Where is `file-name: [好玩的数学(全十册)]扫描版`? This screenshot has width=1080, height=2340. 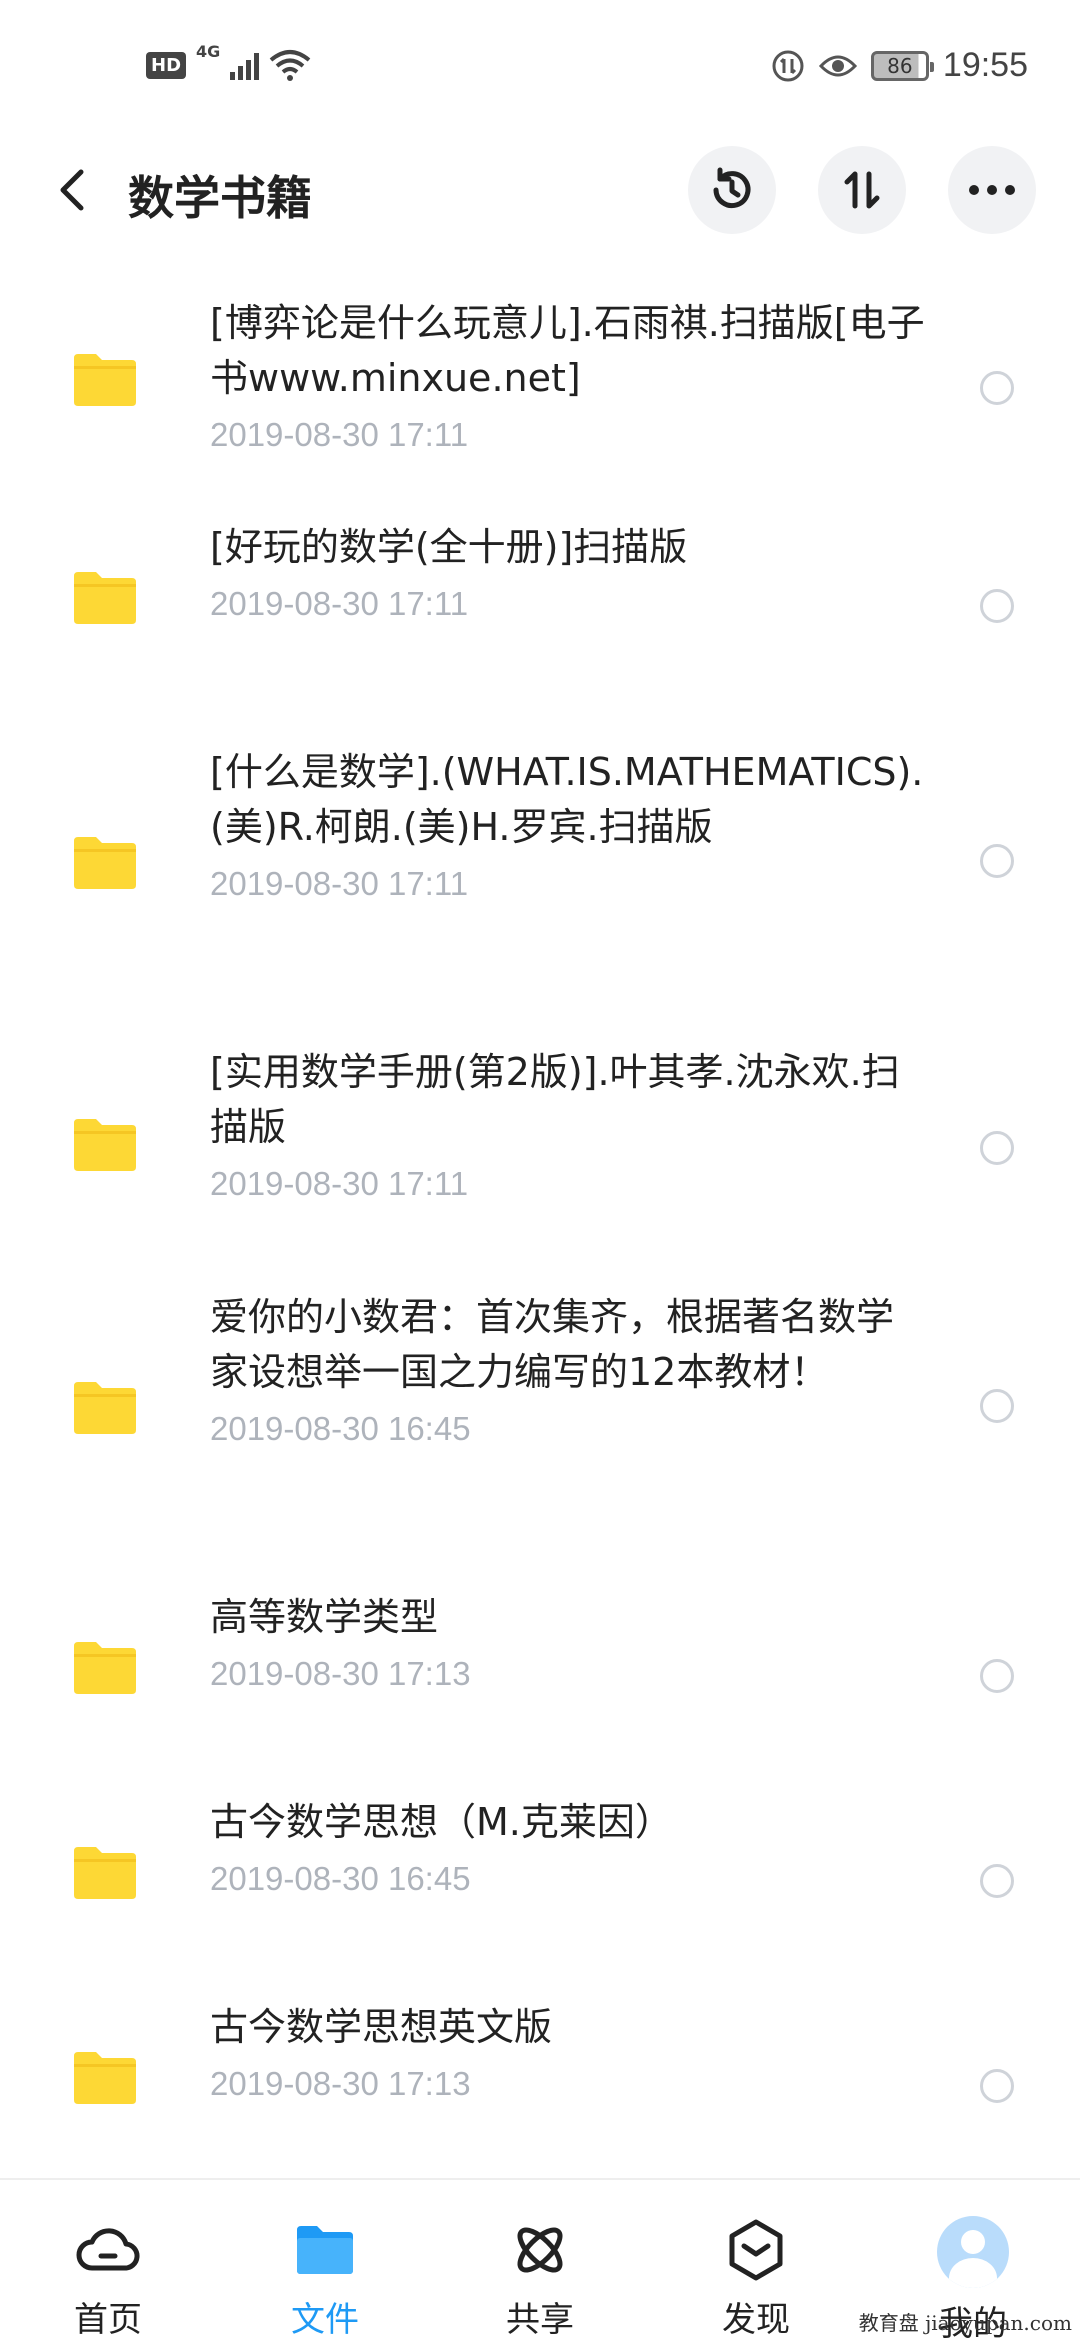 file-name: [好玩的数学(全十册)]扫描版 is located at coordinates (449, 547).